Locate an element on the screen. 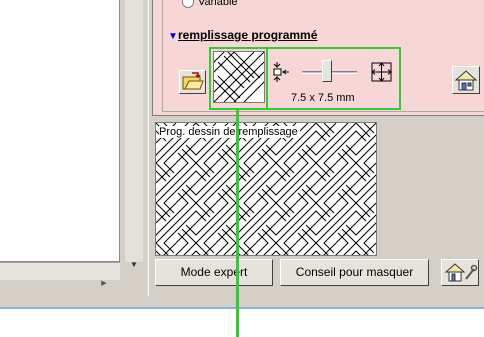  pattern-callout-highlight is located at coordinates (238, 78).